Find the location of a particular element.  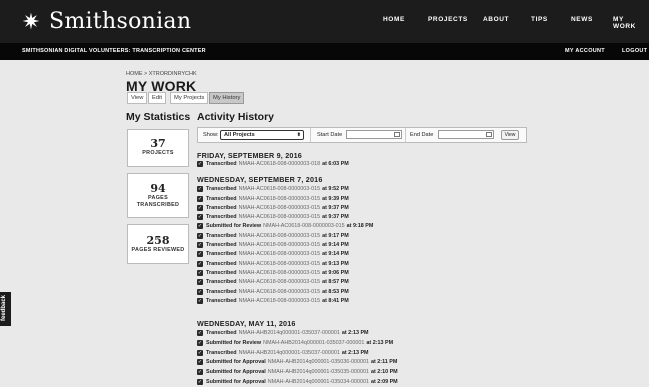

entry-time-value: 2:11 PM is located at coordinates (387, 361).